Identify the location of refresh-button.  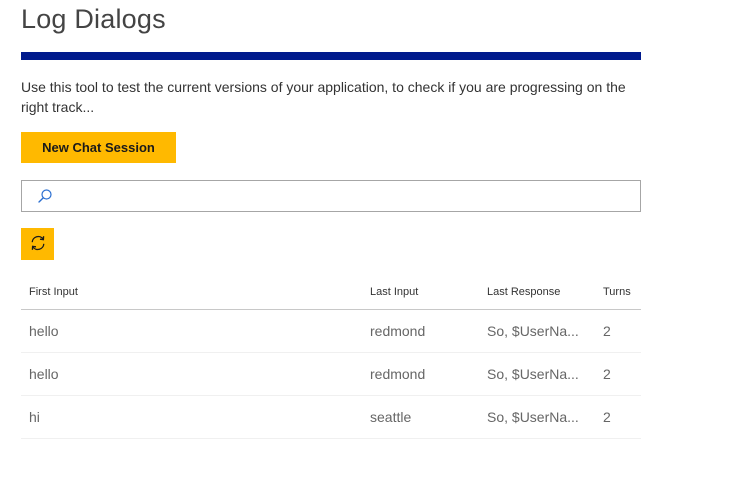
(37, 244).